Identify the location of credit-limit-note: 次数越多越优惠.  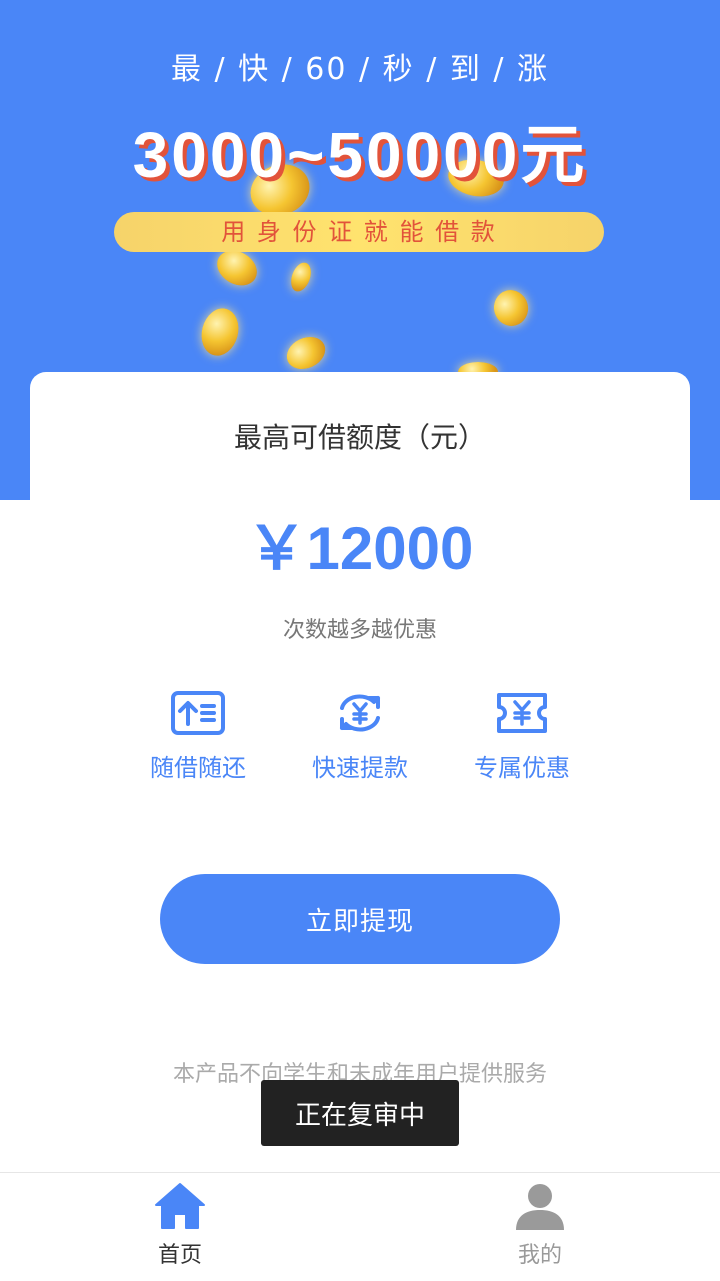
(359, 630).